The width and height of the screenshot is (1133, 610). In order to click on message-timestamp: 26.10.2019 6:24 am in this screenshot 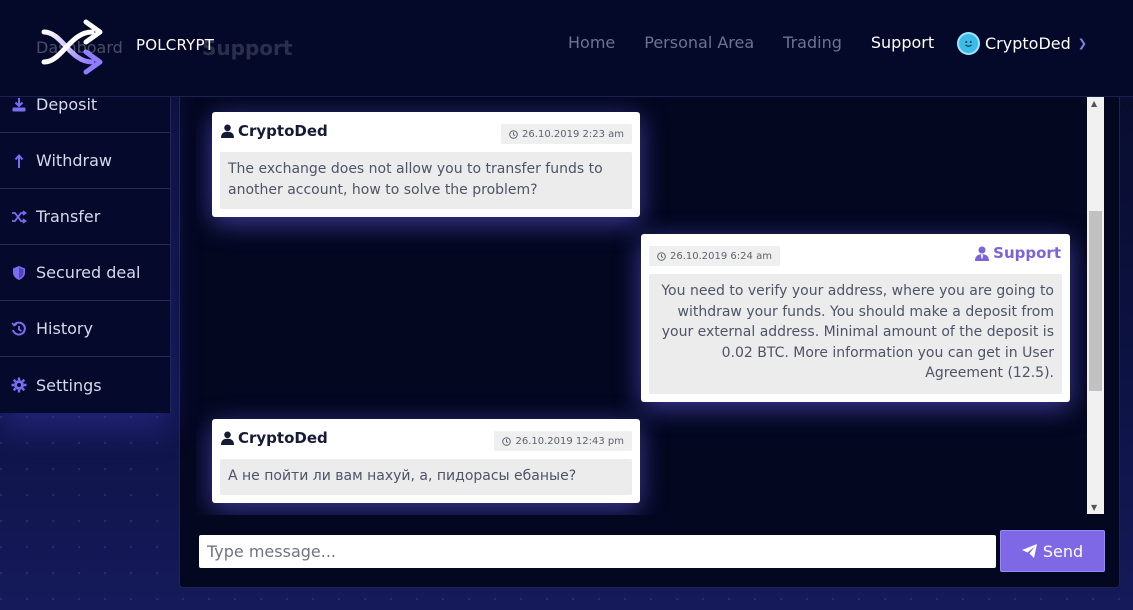, I will do `click(714, 256)`.